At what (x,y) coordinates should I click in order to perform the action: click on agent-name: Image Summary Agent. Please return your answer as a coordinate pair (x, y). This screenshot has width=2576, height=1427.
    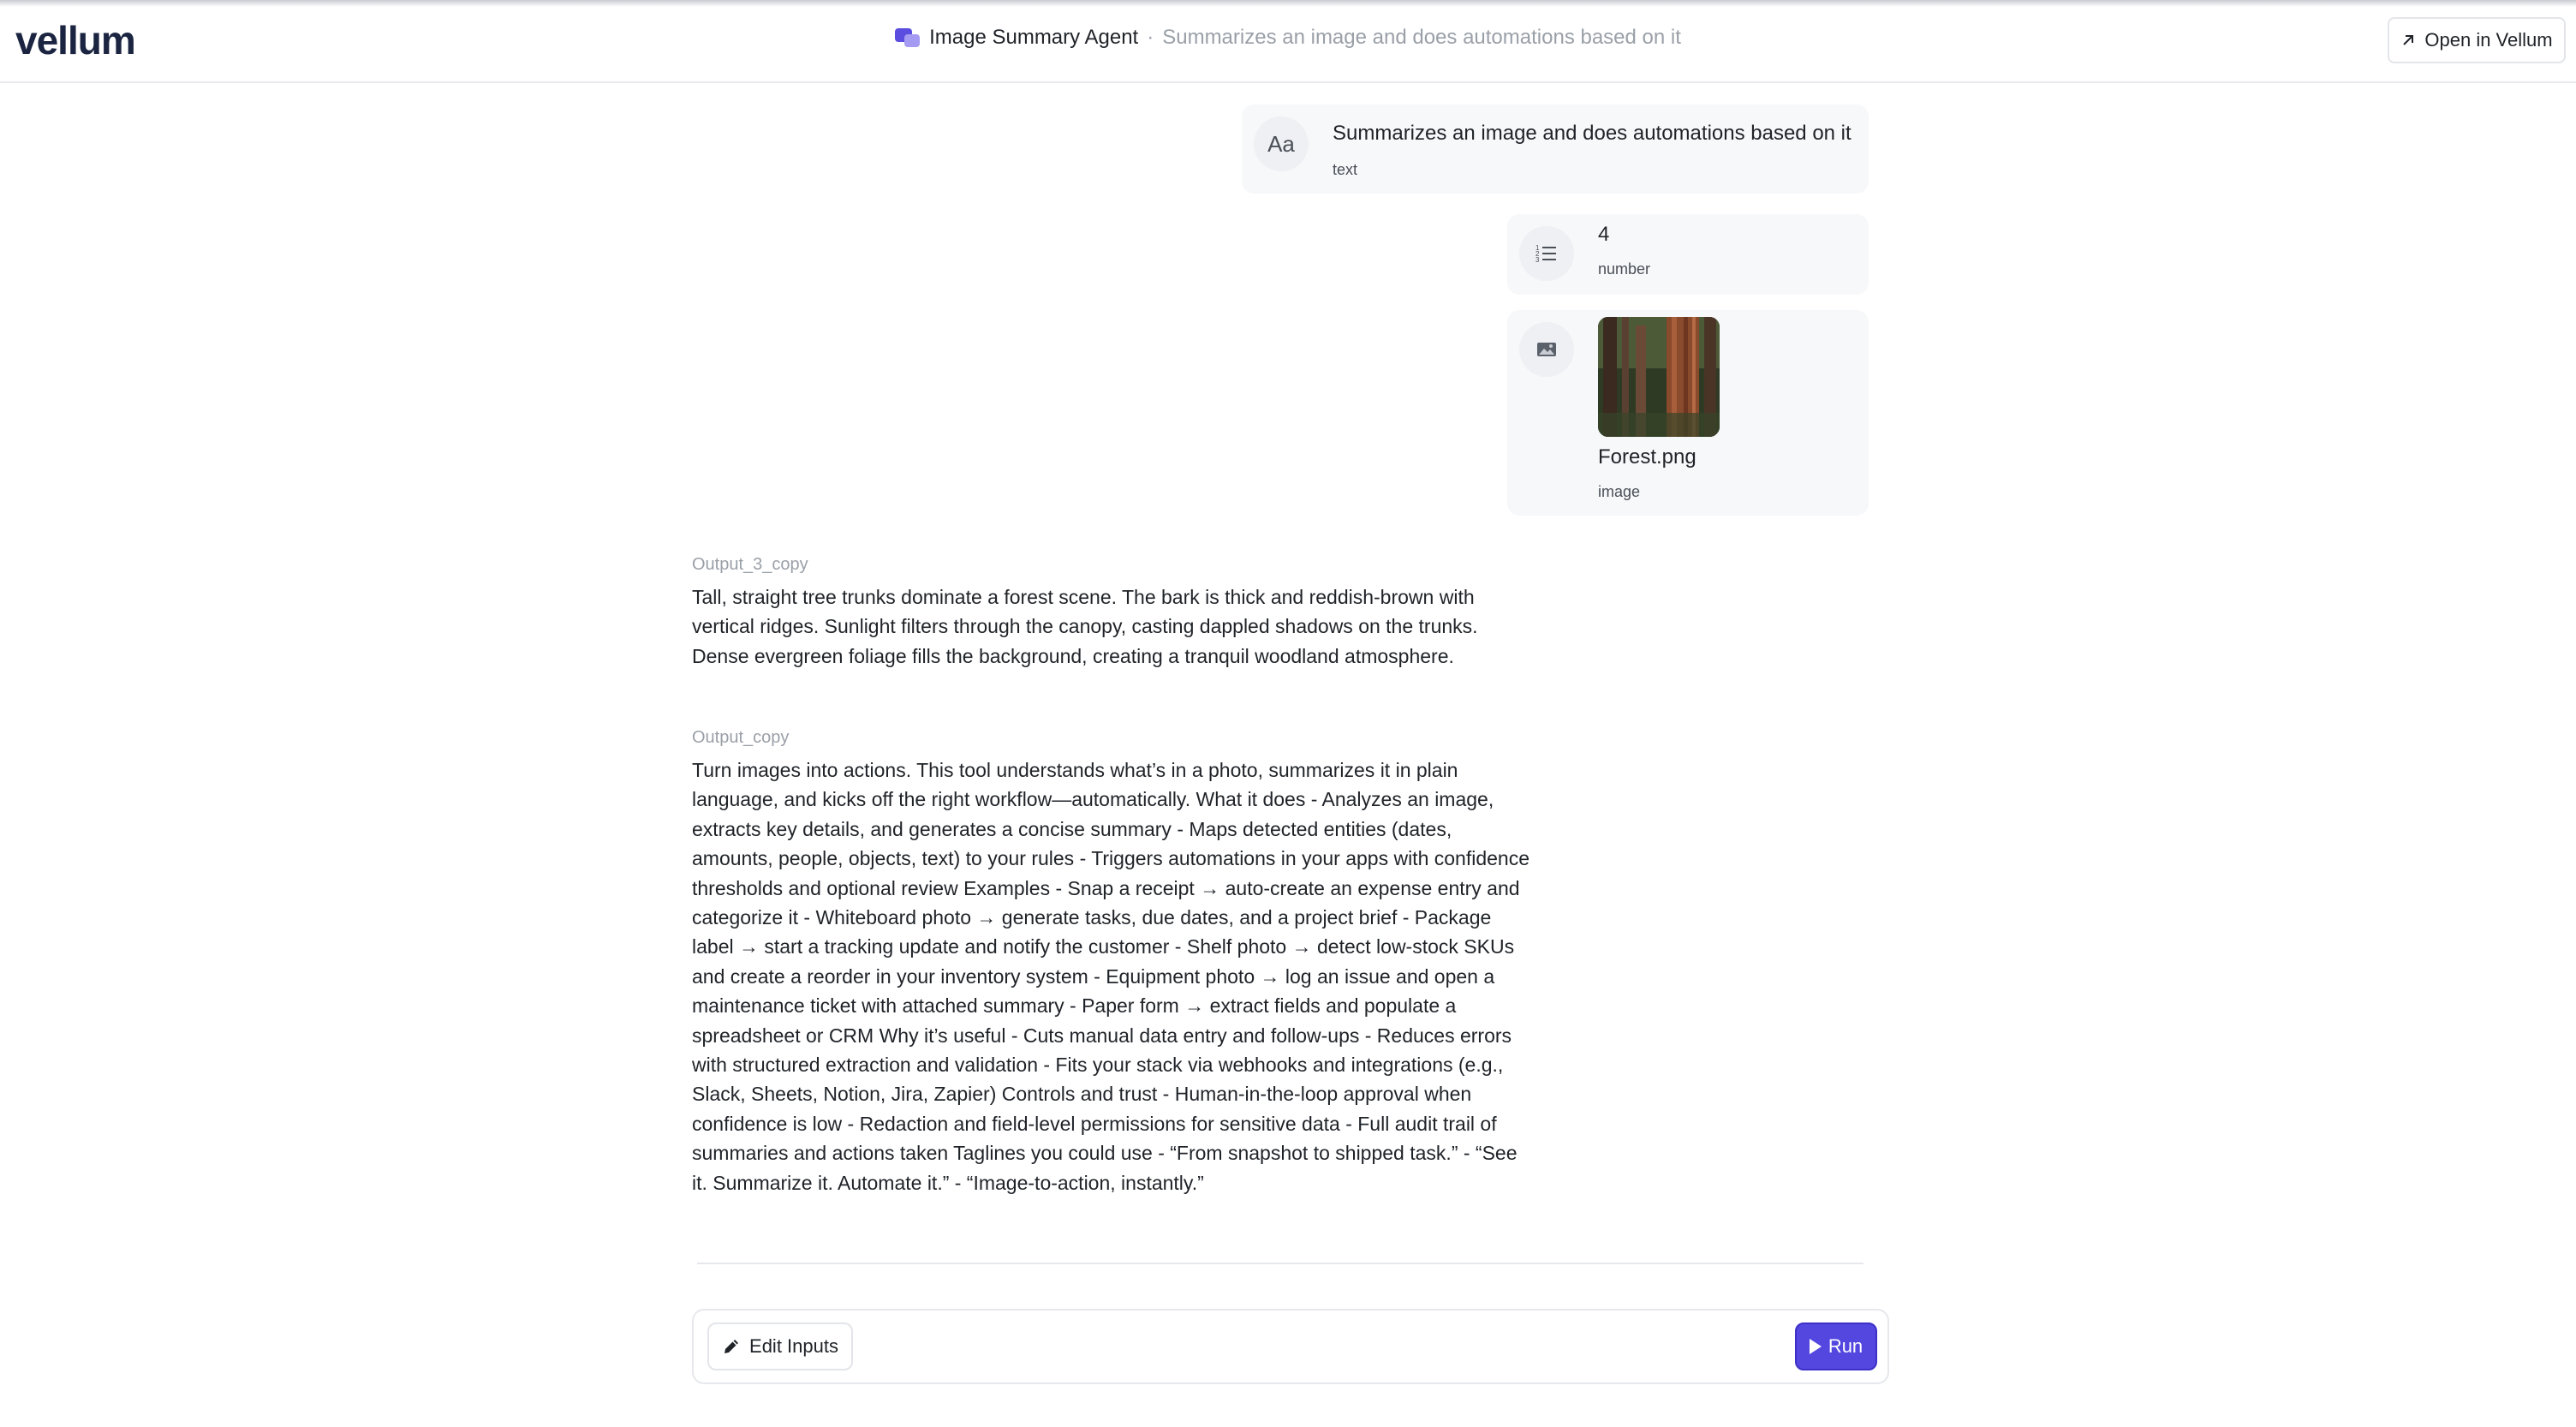
    Looking at the image, I should click on (1034, 38).